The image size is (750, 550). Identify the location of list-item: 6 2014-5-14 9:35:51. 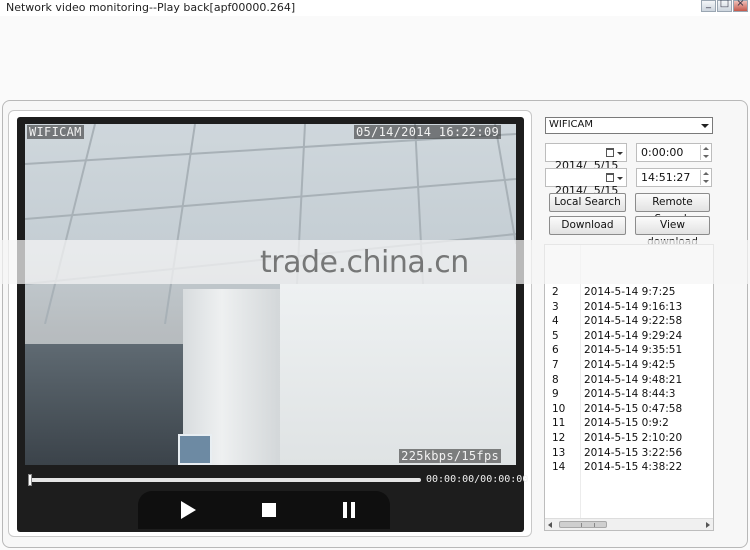
(629, 351).